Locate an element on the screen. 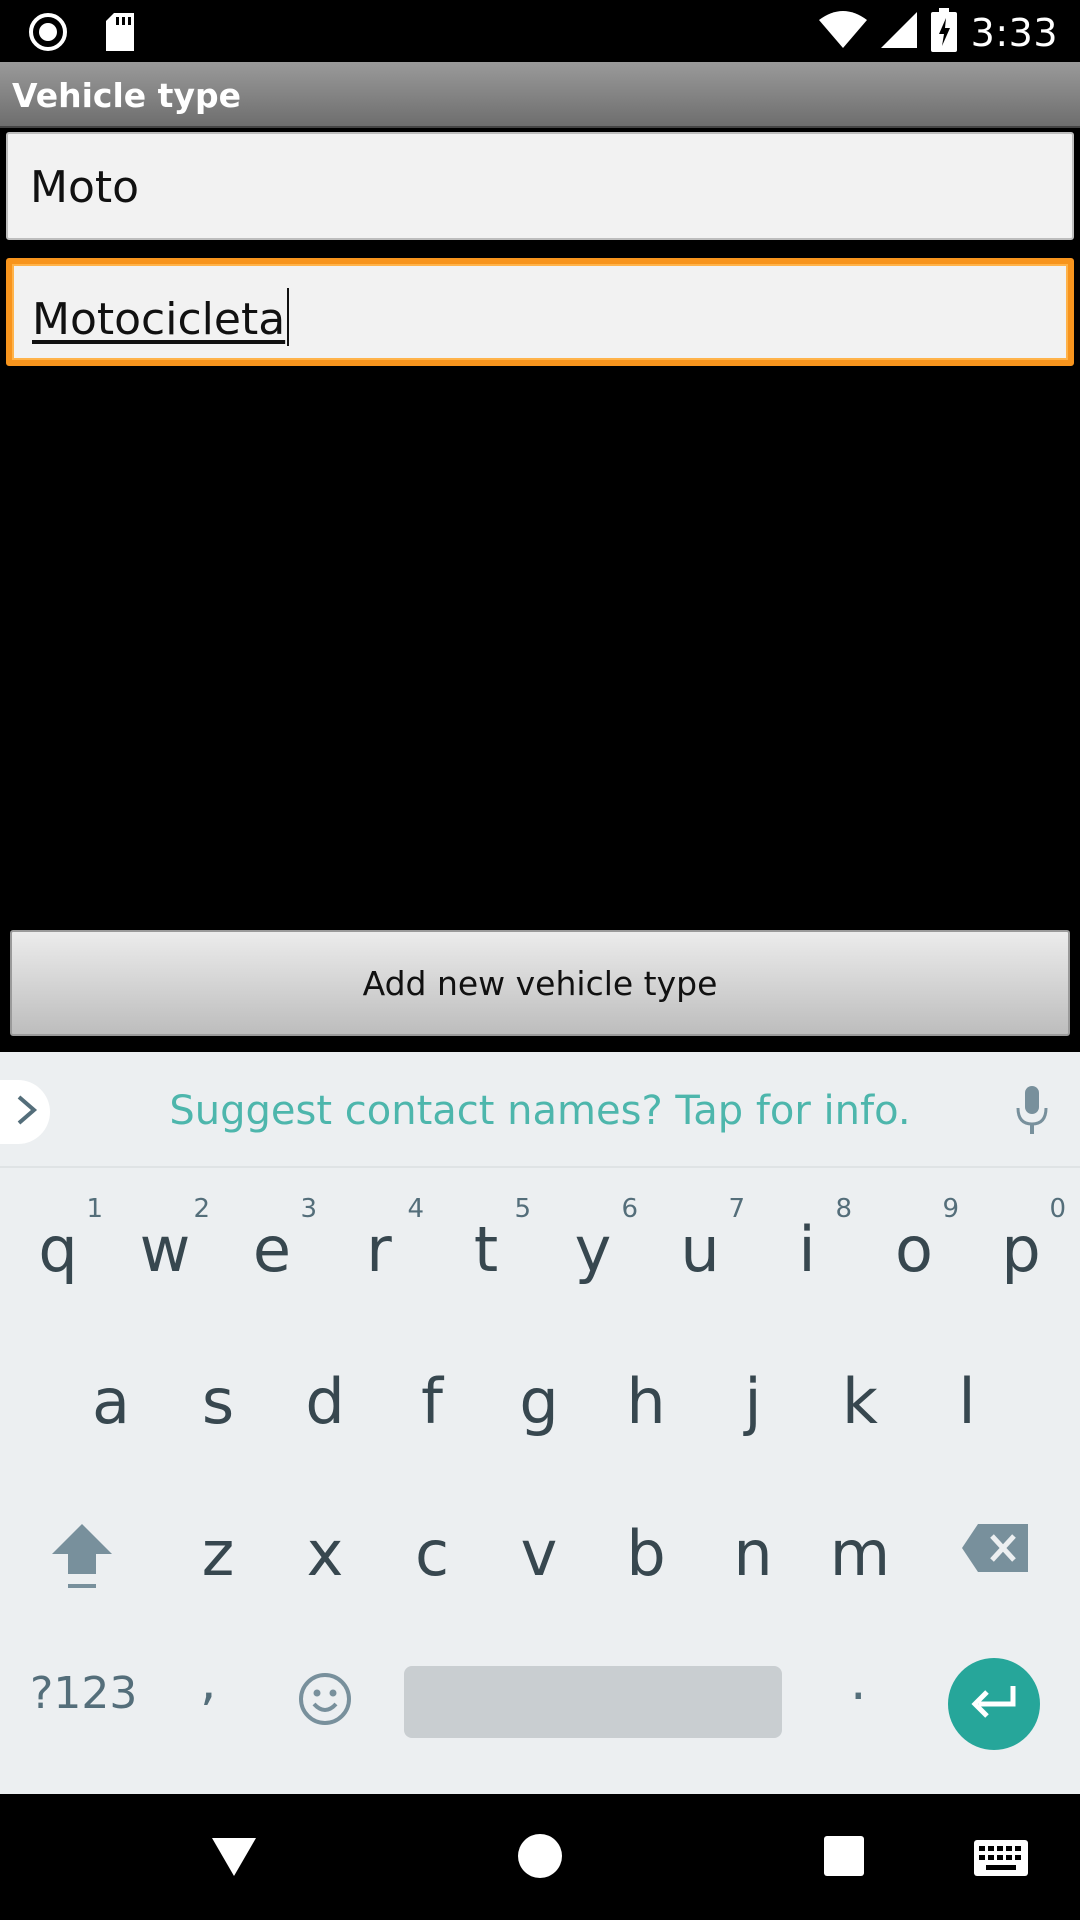 Image resolution: width=1080 pixels, height=1920 pixels. key-hint: 7 is located at coordinates (736, 1209).